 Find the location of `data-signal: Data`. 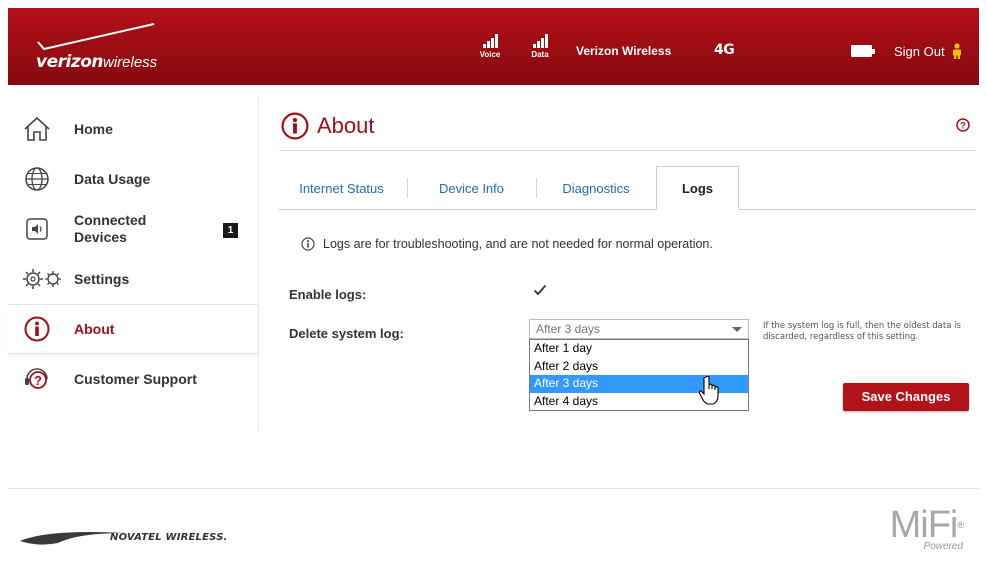

data-signal: Data is located at coordinates (540, 46).